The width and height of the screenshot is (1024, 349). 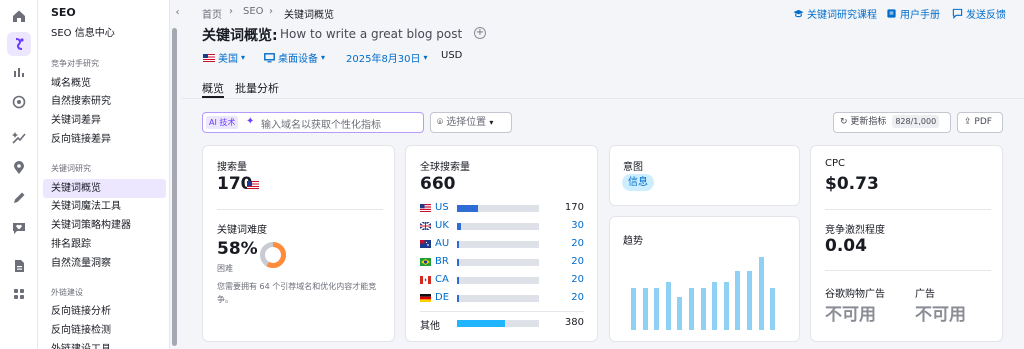 I want to click on seo-icon, so click(x=19, y=44).